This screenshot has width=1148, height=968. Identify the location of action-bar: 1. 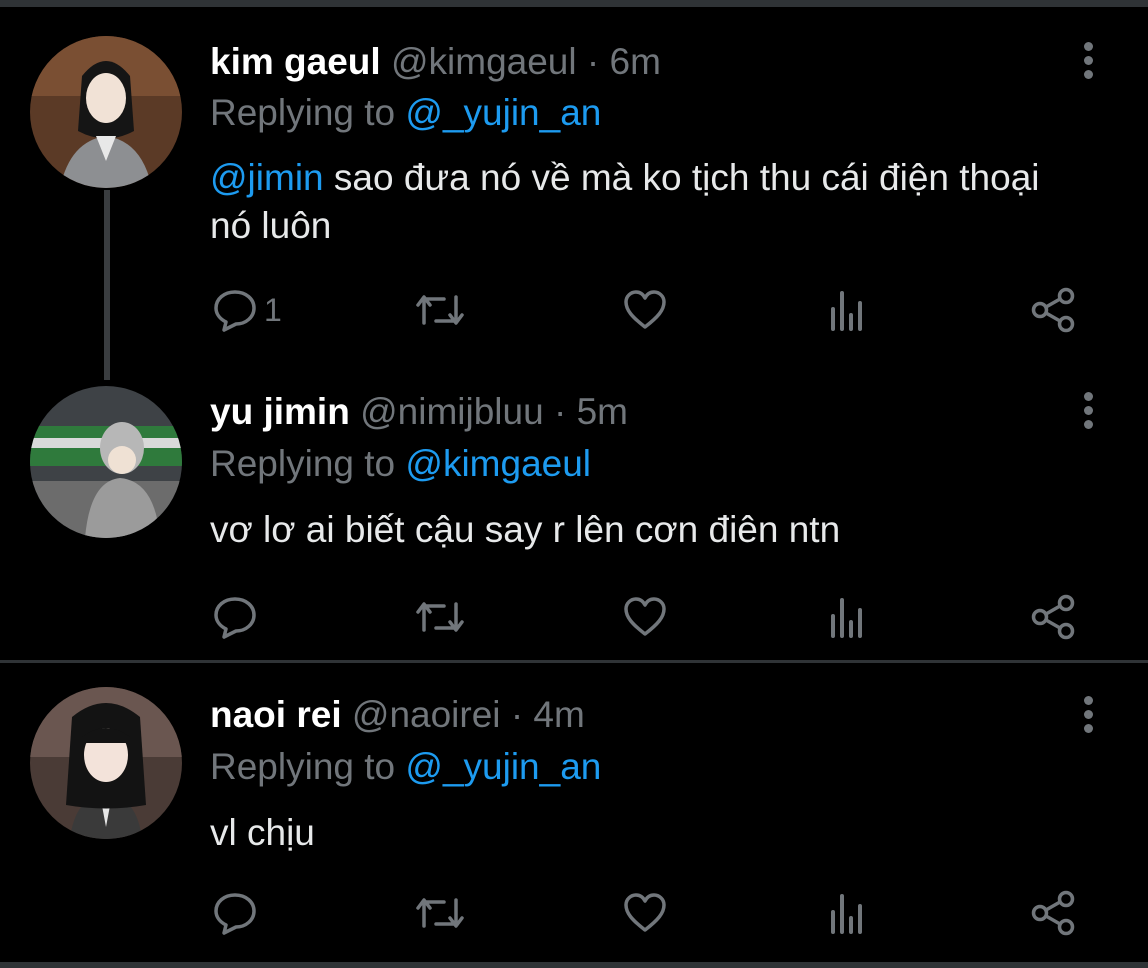
(574, 310).